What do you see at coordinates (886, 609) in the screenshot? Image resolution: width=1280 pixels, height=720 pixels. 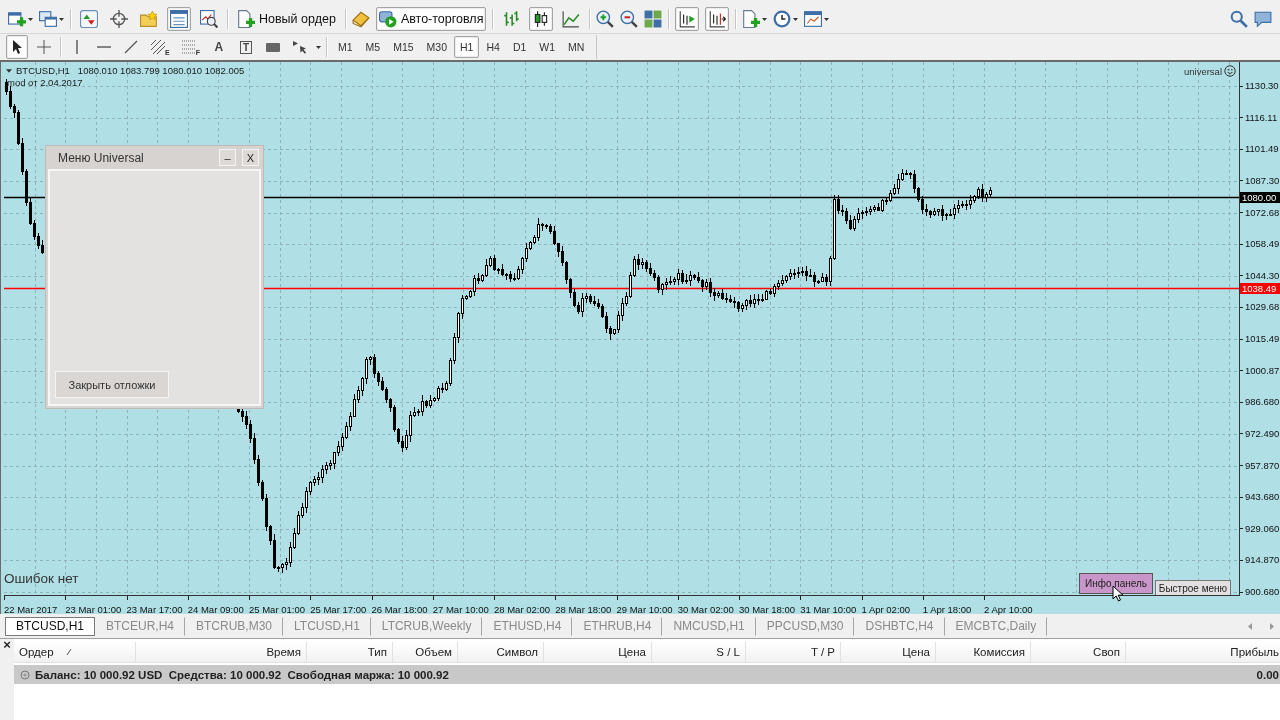 I see `time-label: 1 Apr 02:00` at bounding box center [886, 609].